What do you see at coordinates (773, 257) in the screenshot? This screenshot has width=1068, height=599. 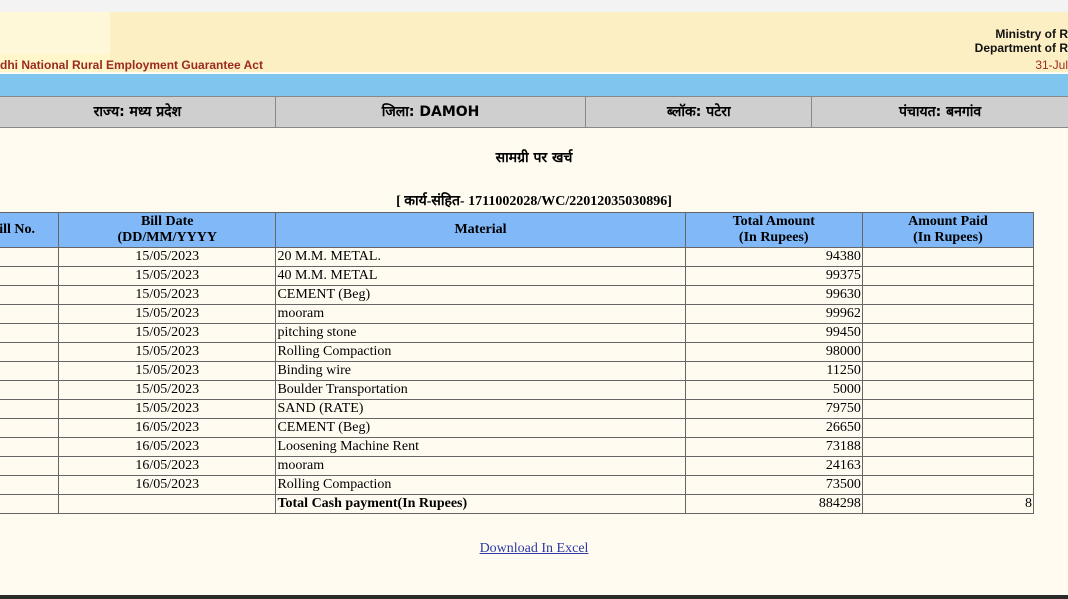 I see `amount-cell: 94380` at bounding box center [773, 257].